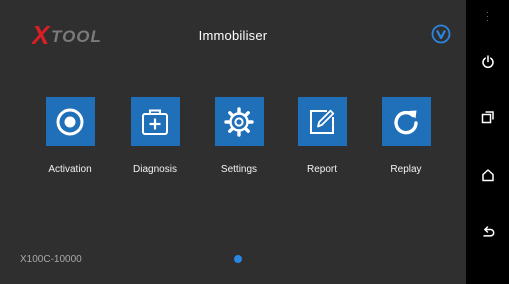 The image size is (509, 284). Describe the element at coordinates (155, 169) in the screenshot. I see `diagnosis-label: Diagnosis` at that location.